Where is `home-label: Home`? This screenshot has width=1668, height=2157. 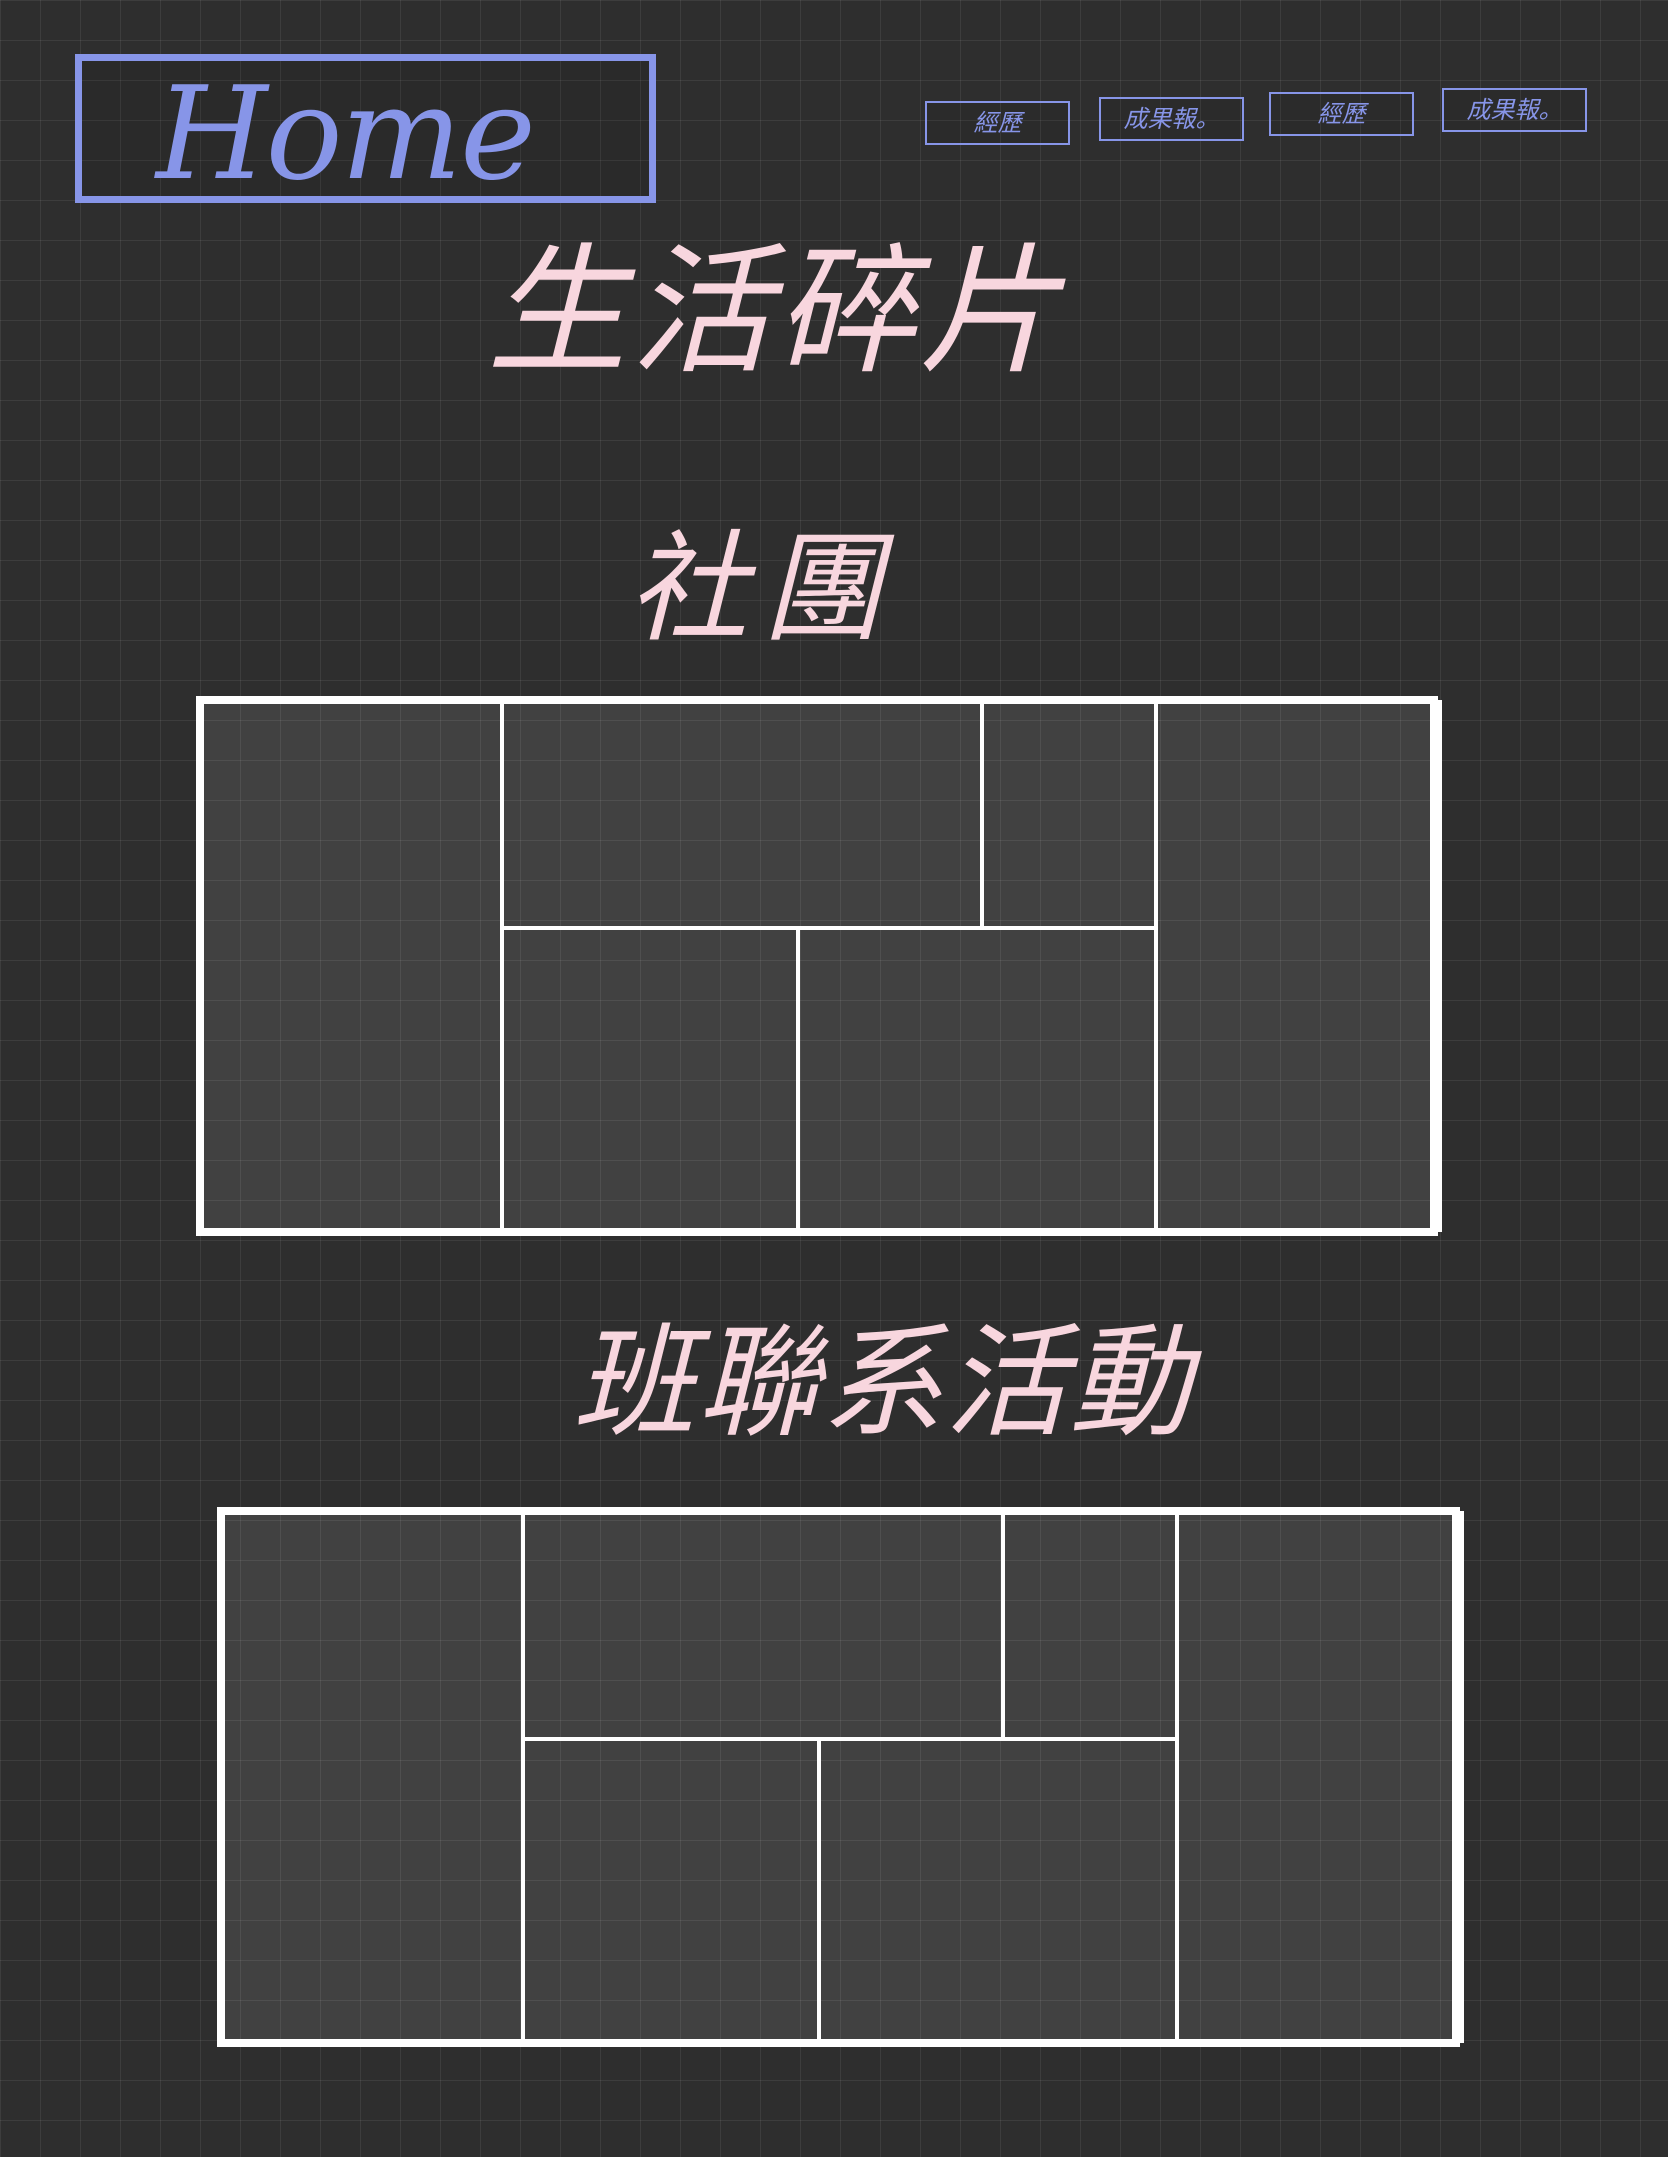
home-label: Home is located at coordinates (346, 134).